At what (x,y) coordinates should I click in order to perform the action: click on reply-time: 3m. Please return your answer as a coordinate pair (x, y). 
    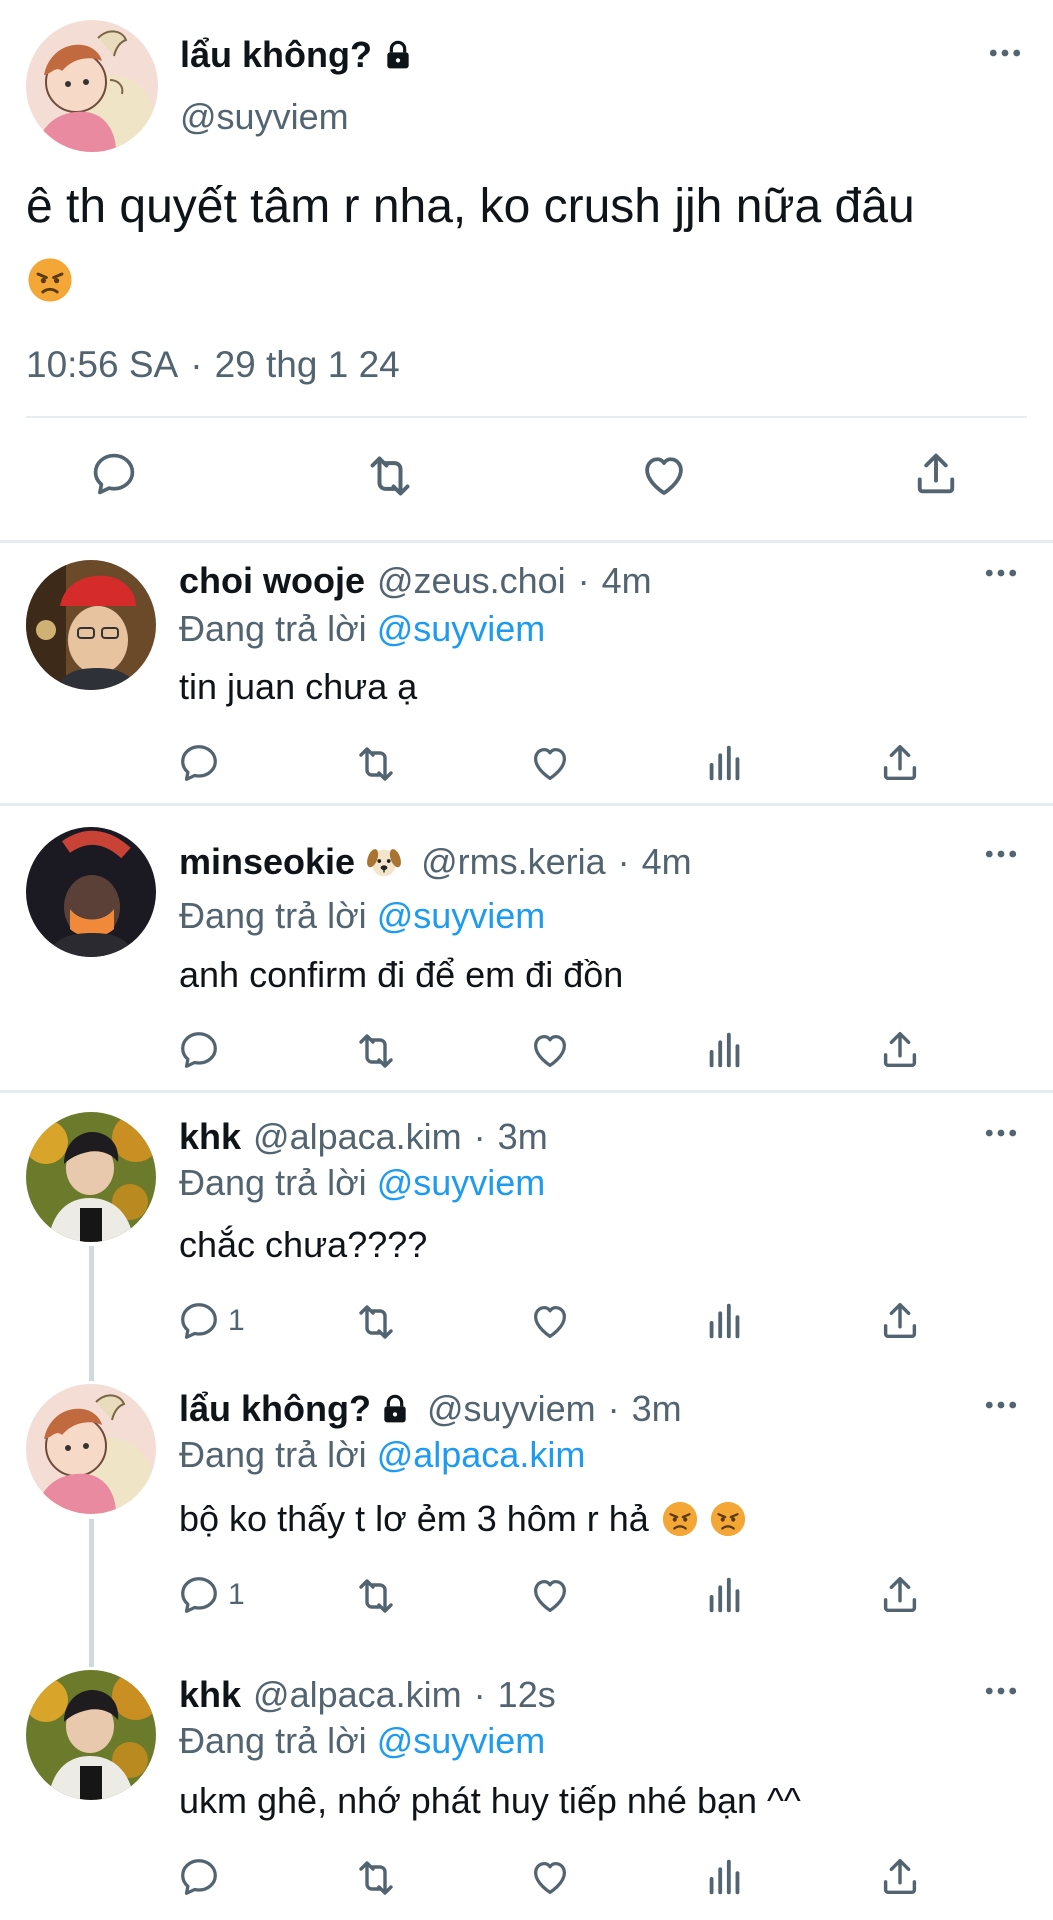
    Looking at the image, I should click on (522, 1136).